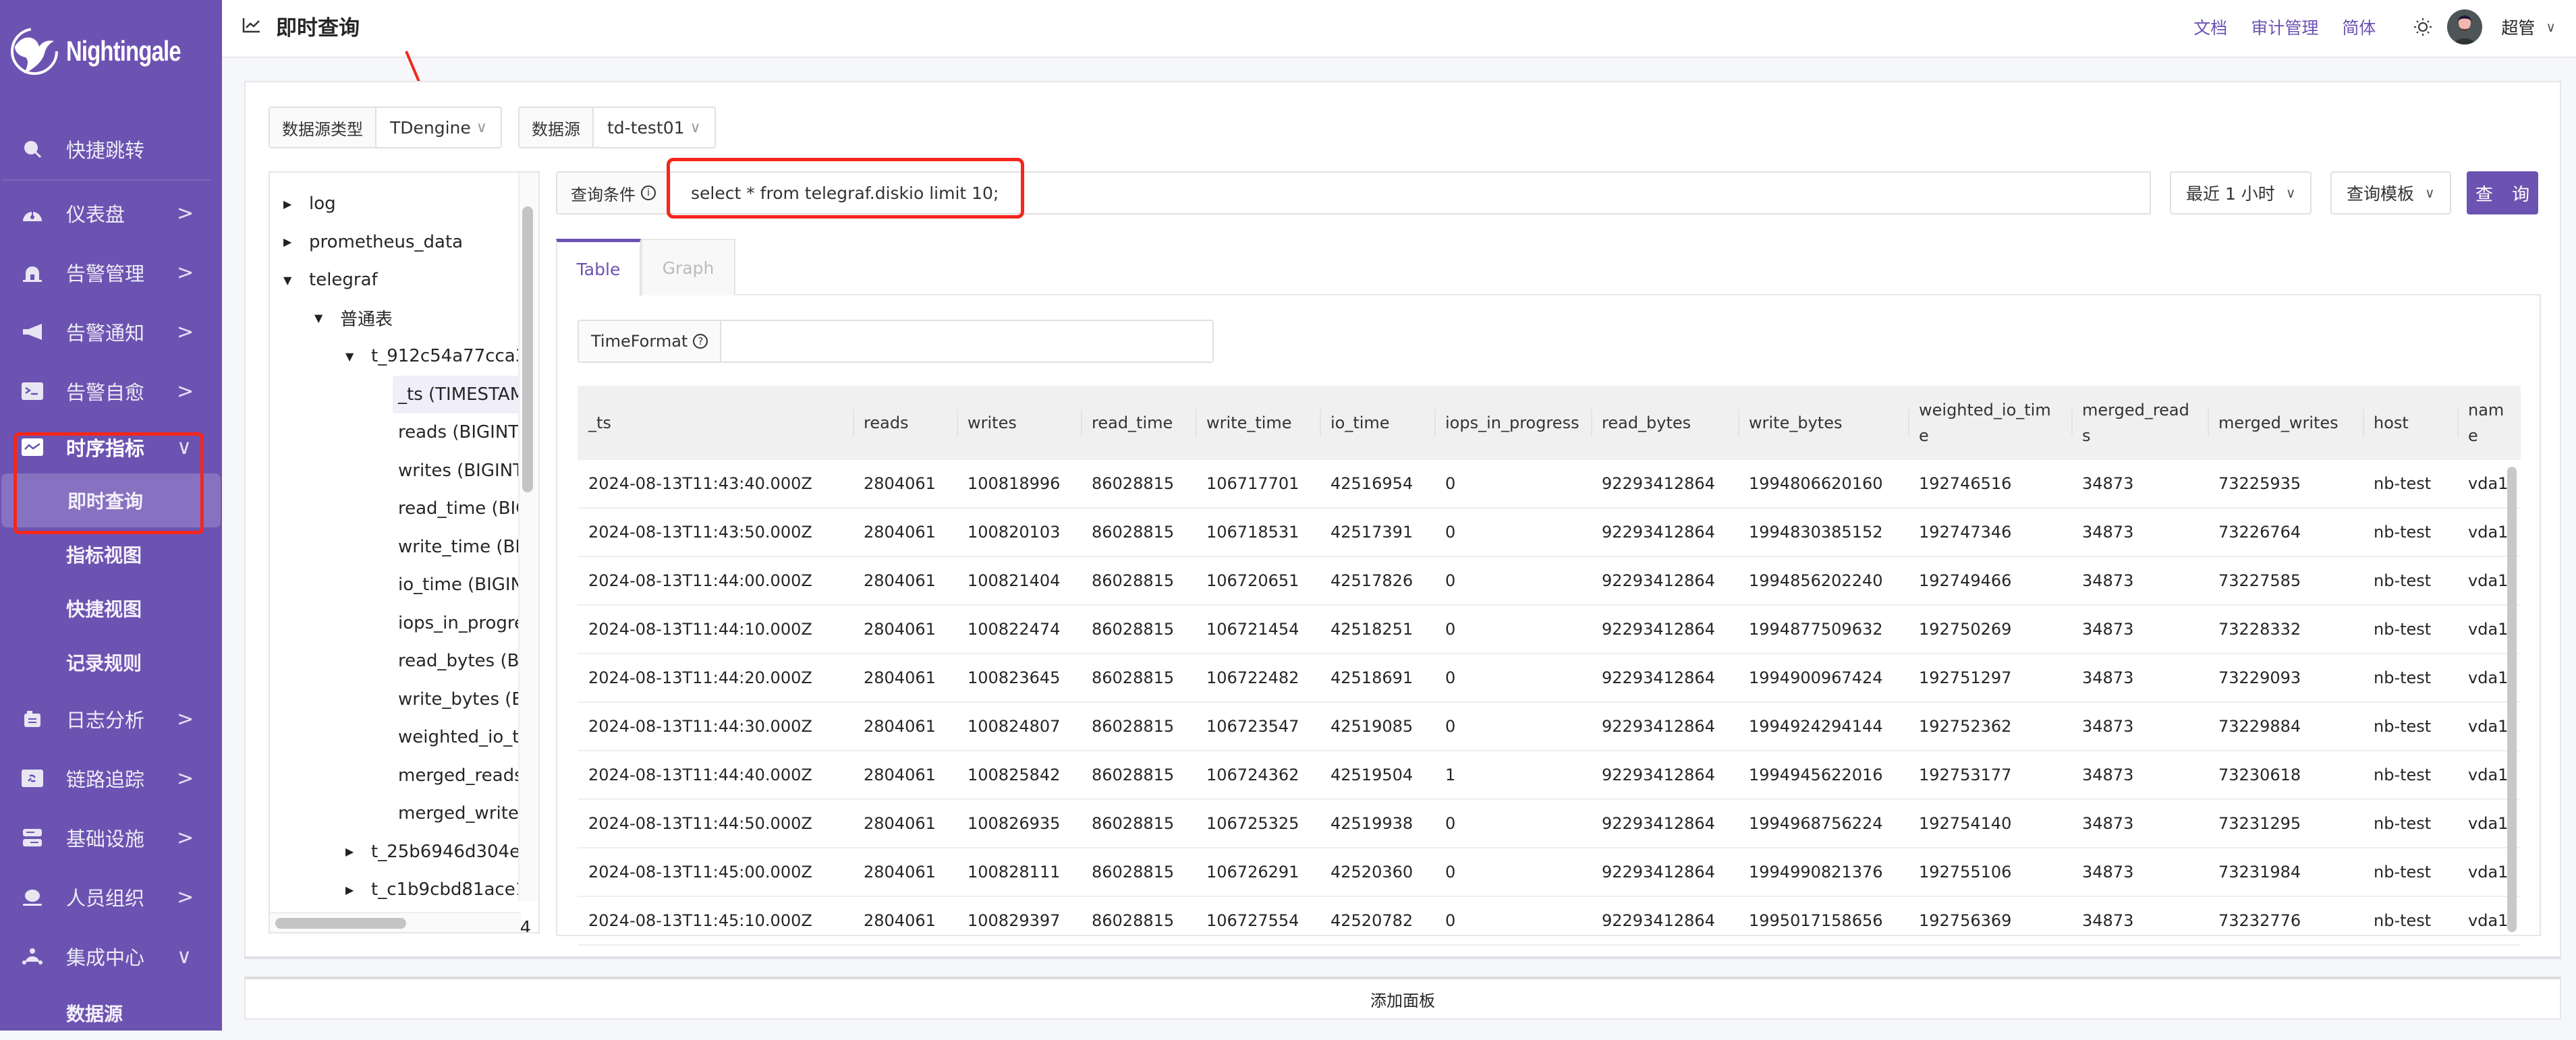  Describe the element at coordinates (2390, 192) in the screenshot. I see `query-template-select: 查询模板 ∨` at that location.